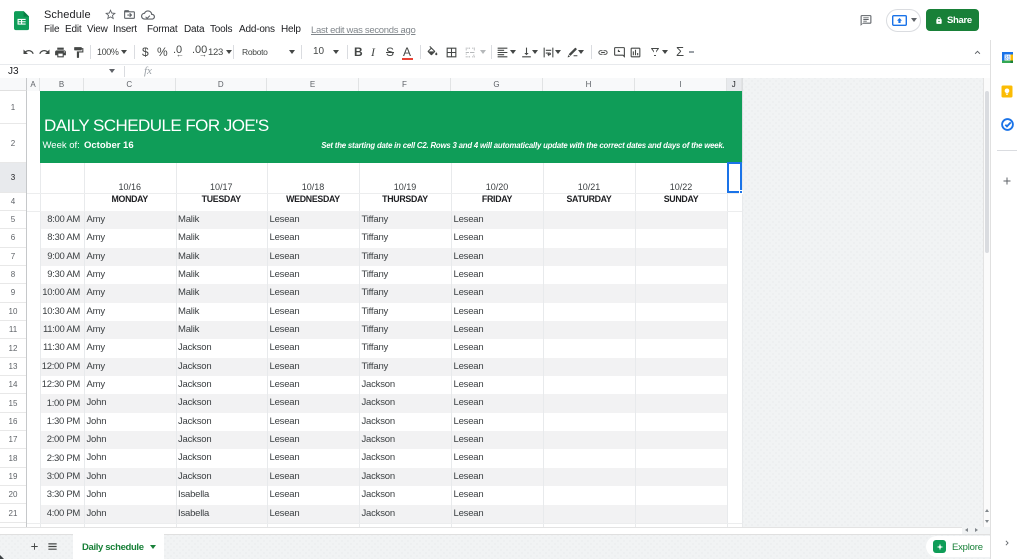  I want to click on svg-text: 31, so click(1008, 58).